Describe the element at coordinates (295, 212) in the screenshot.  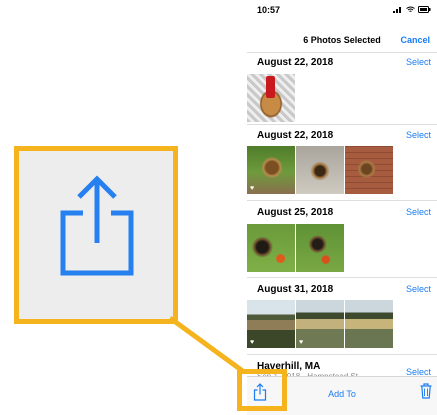
I see `section-date: August 25, 2018` at that location.